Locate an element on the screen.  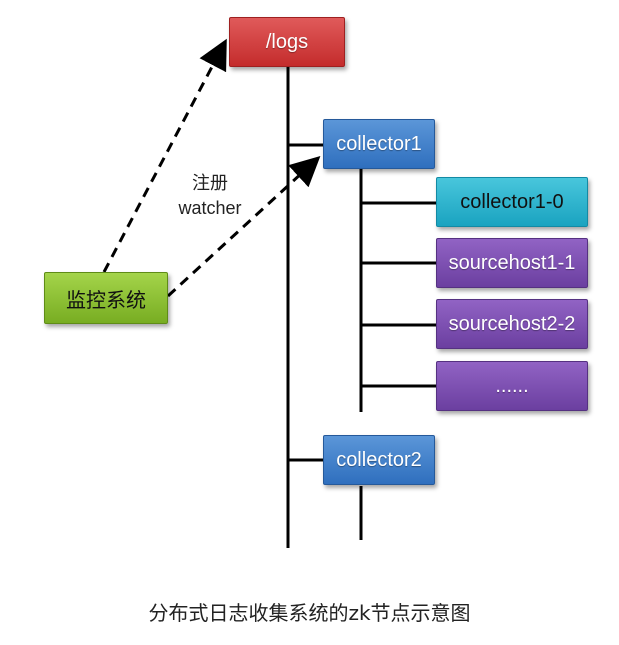
node-collector2: collector2 is located at coordinates (379, 460).